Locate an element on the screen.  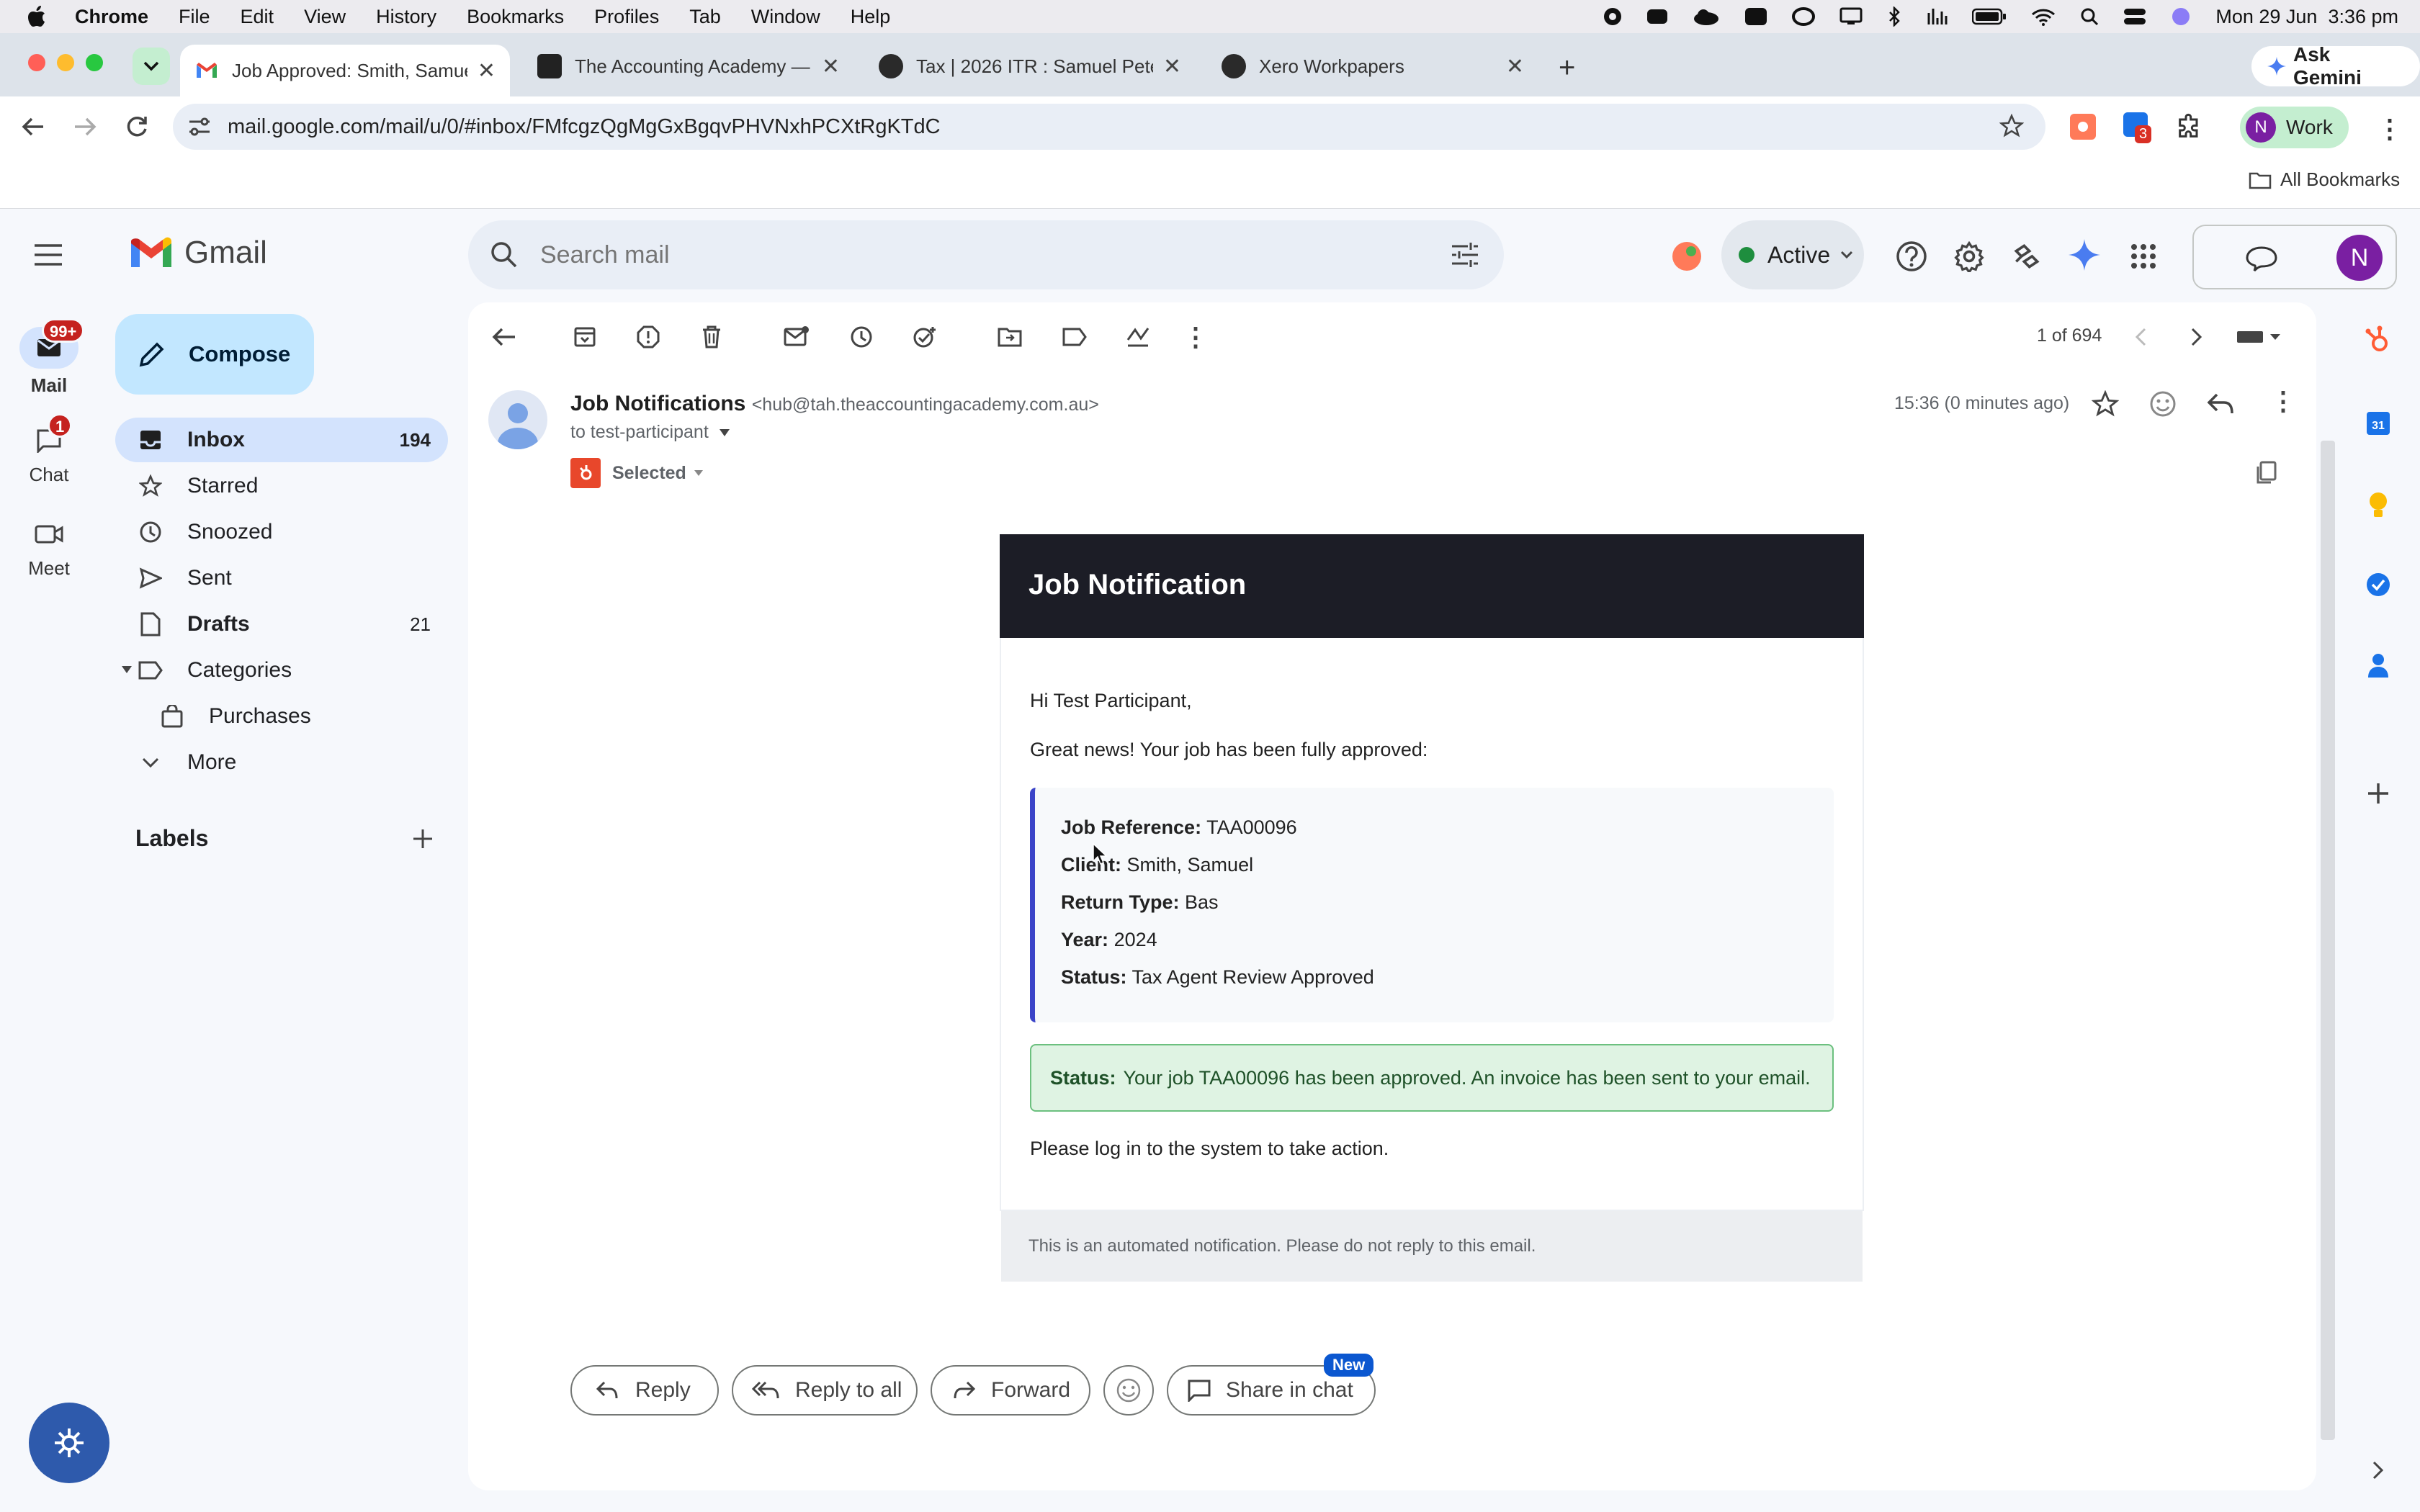
emoji-react-button is located at coordinates (1128, 1390).